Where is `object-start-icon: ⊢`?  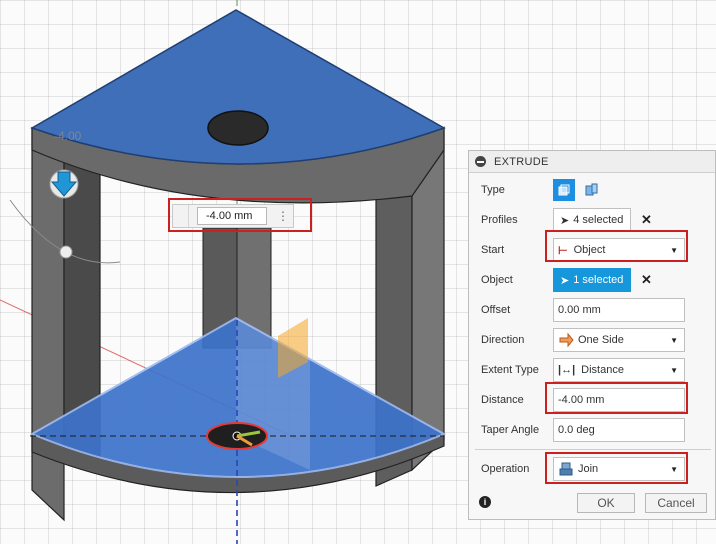
object-start-icon: ⊢ is located at coordinates (563, 250).